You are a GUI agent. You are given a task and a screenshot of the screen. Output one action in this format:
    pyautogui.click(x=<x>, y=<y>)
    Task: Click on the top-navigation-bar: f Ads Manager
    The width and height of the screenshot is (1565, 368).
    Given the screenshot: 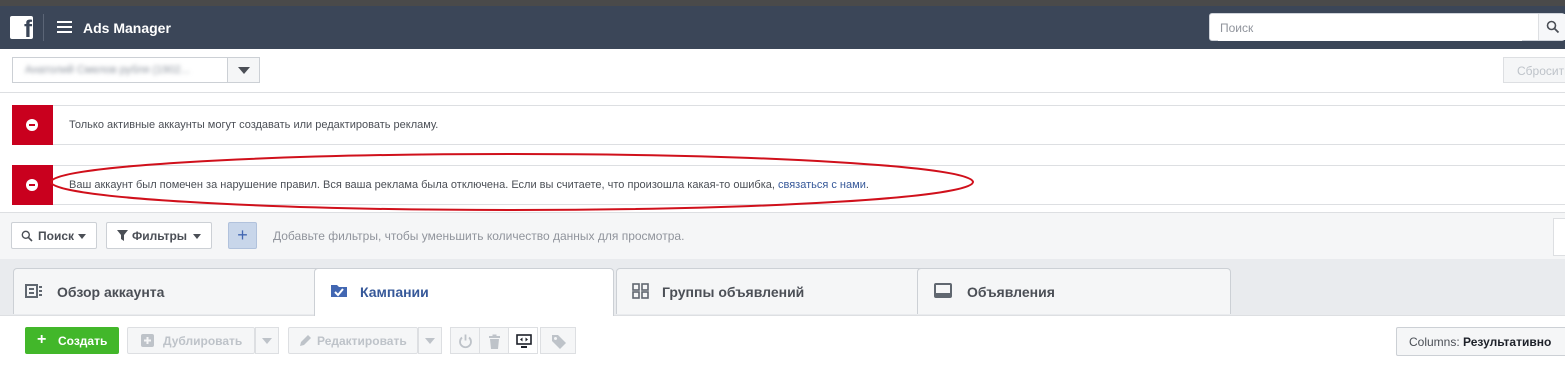 What is the action you would take?
    pyautogui.click(x=782, y=27)
    